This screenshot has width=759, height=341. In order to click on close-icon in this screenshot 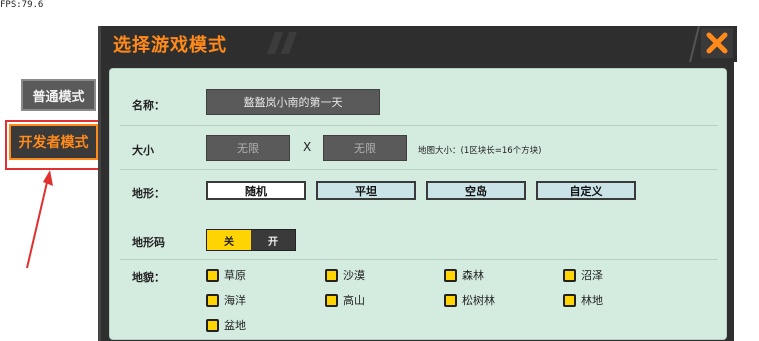, I will do `click(717, 43)`.